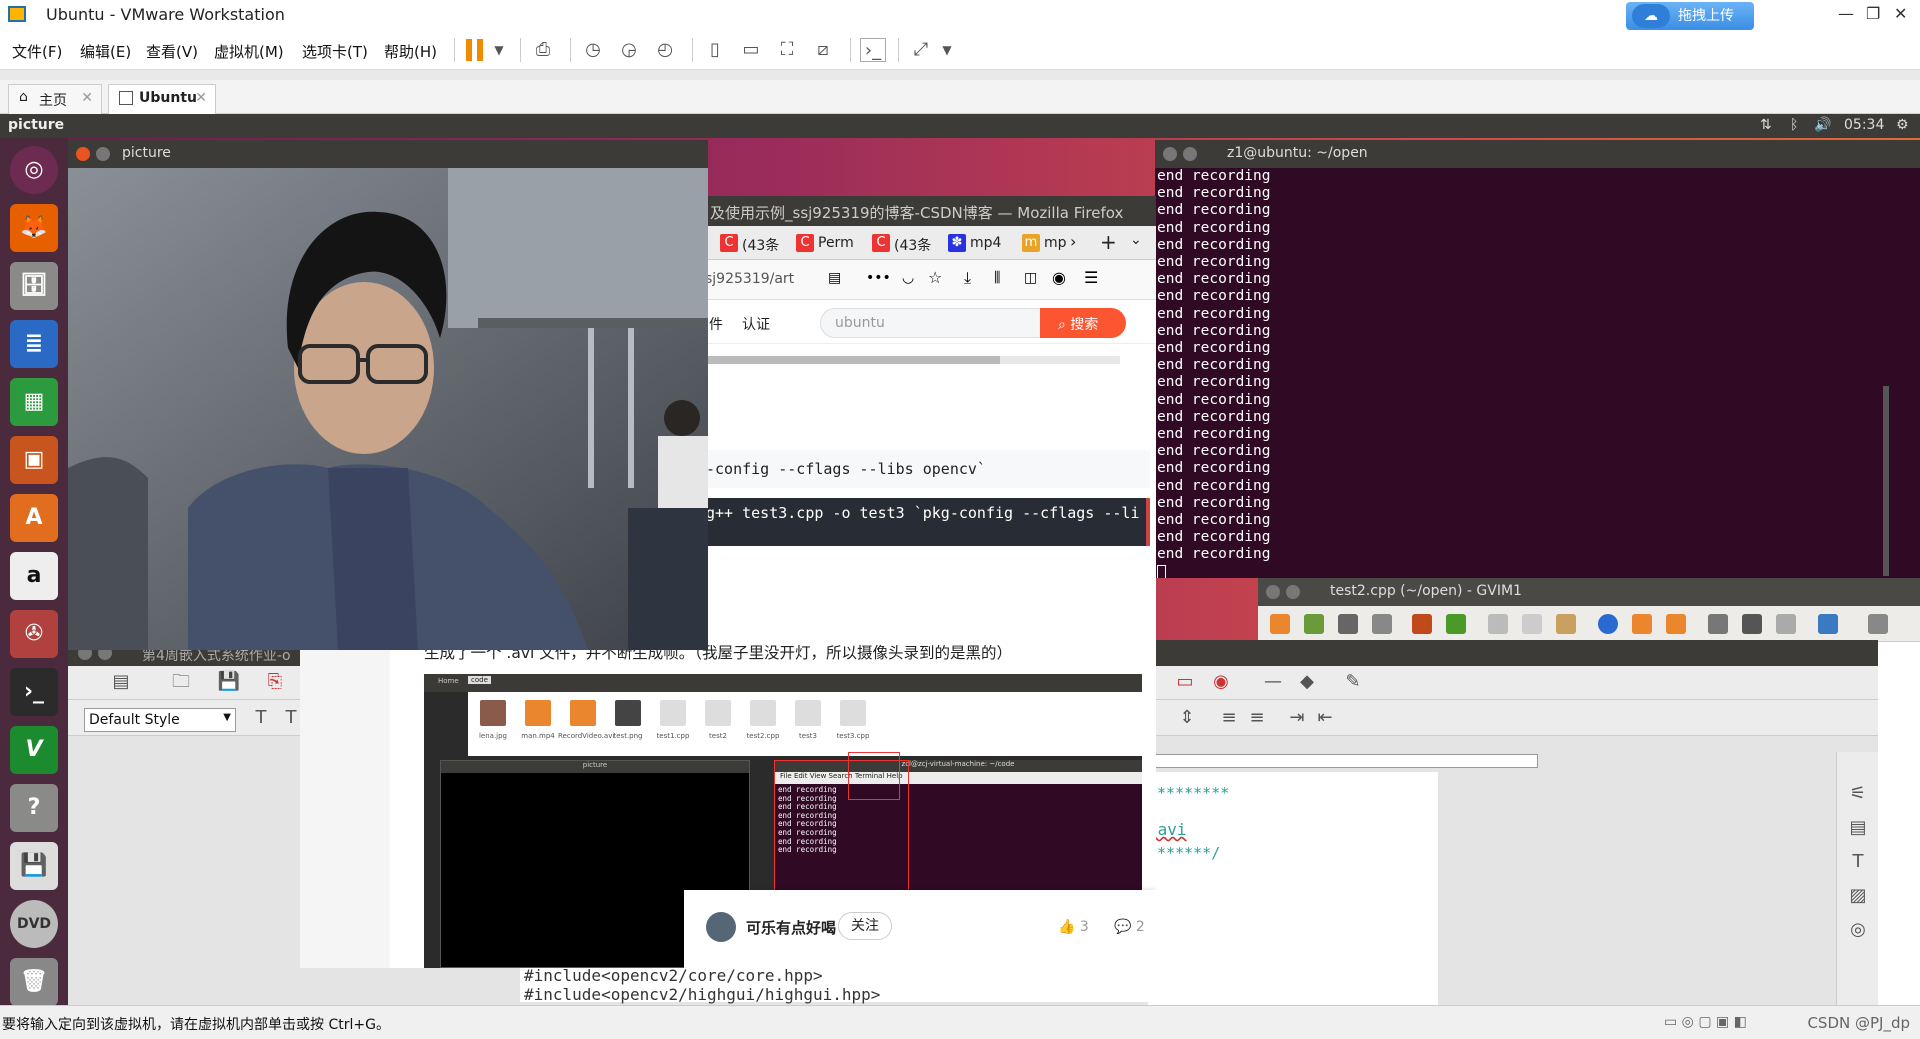 This screenshot has height=1039, width=1920. Describe the element at coordinates (1382, 624) in the screenshot. I see `print-icon` at that location.